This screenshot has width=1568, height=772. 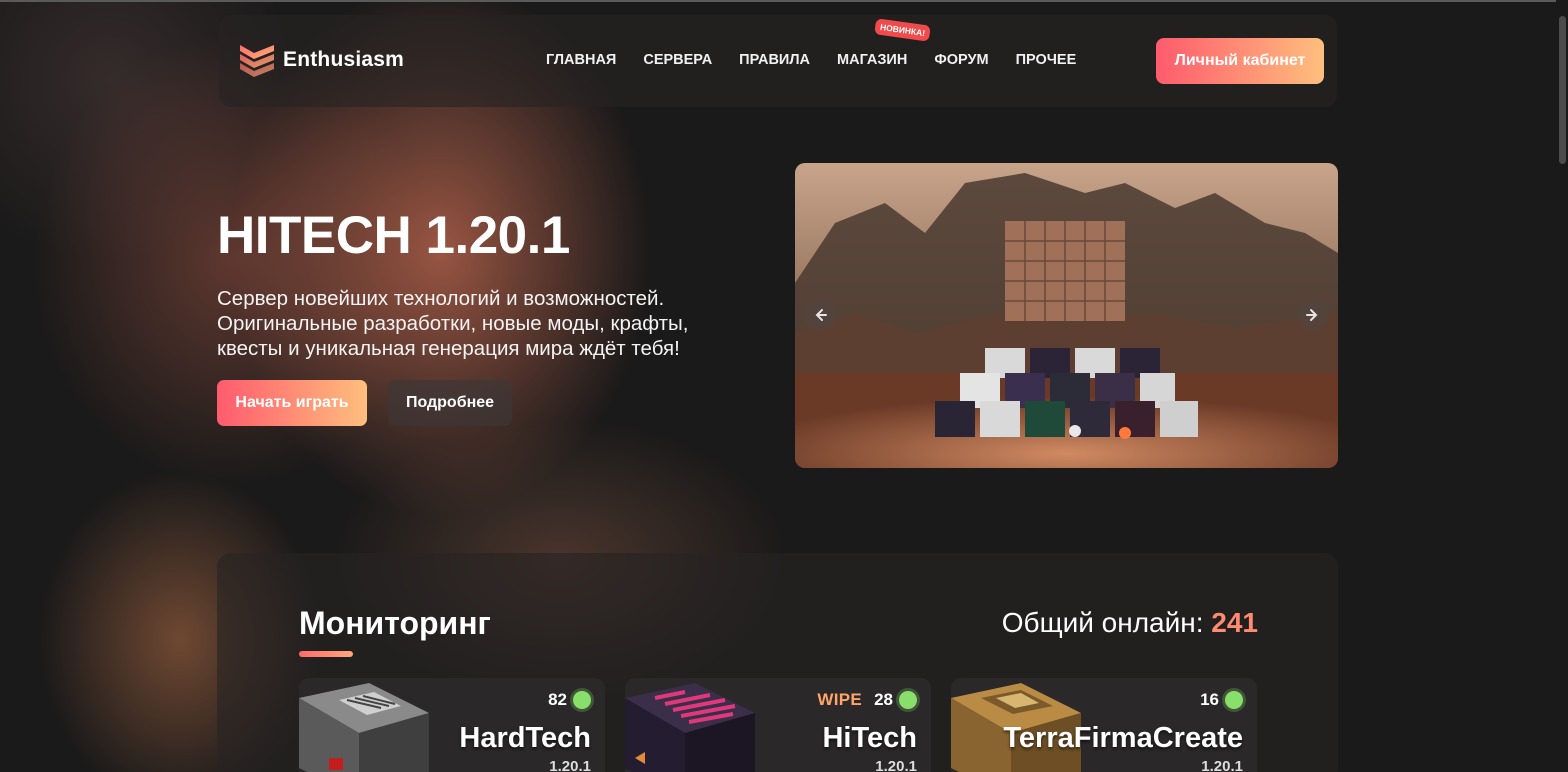 What do you see at coordinates (1065, 271) in the screenshot?
I see `floating-block-cube` at bounding box center [1065, 271].